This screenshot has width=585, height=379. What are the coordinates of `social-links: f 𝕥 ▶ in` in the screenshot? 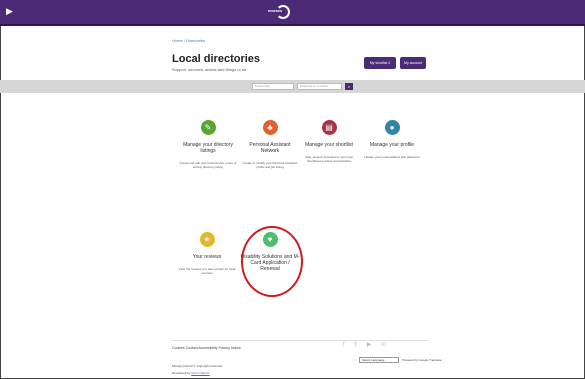 It's located at (368, 344).